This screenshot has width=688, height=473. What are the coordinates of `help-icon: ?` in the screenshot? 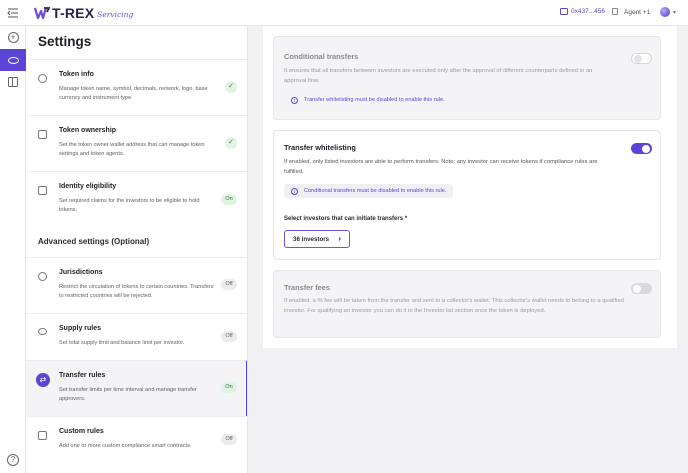 It's located at (13, 460).